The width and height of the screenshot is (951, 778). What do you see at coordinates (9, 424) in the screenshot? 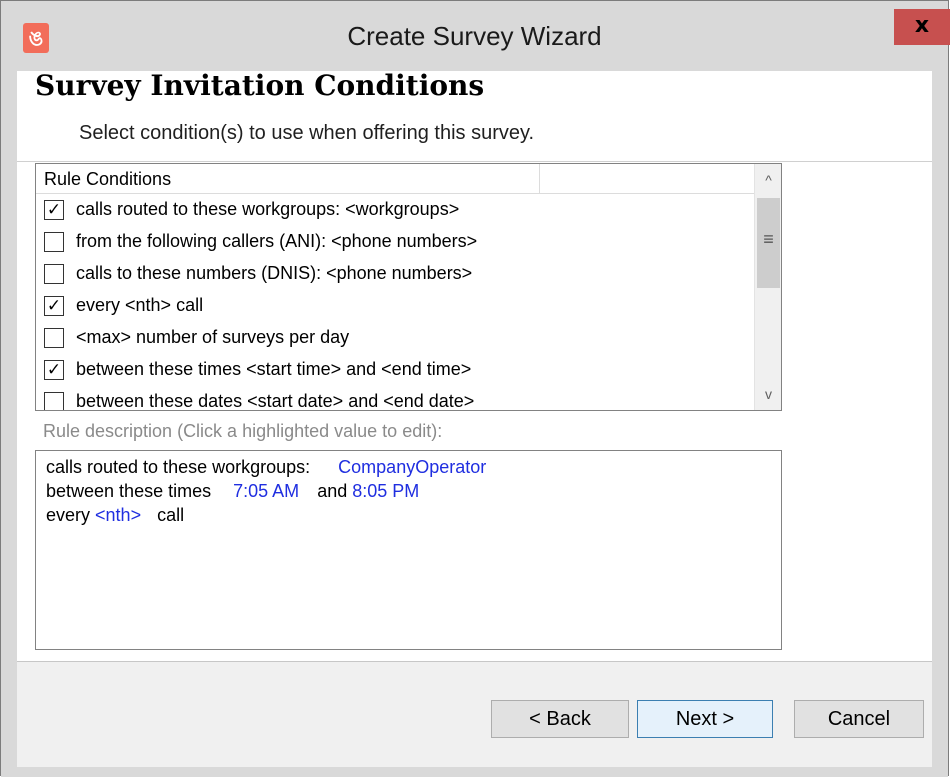
I see `frame-left` at bounding box center [9, 424].